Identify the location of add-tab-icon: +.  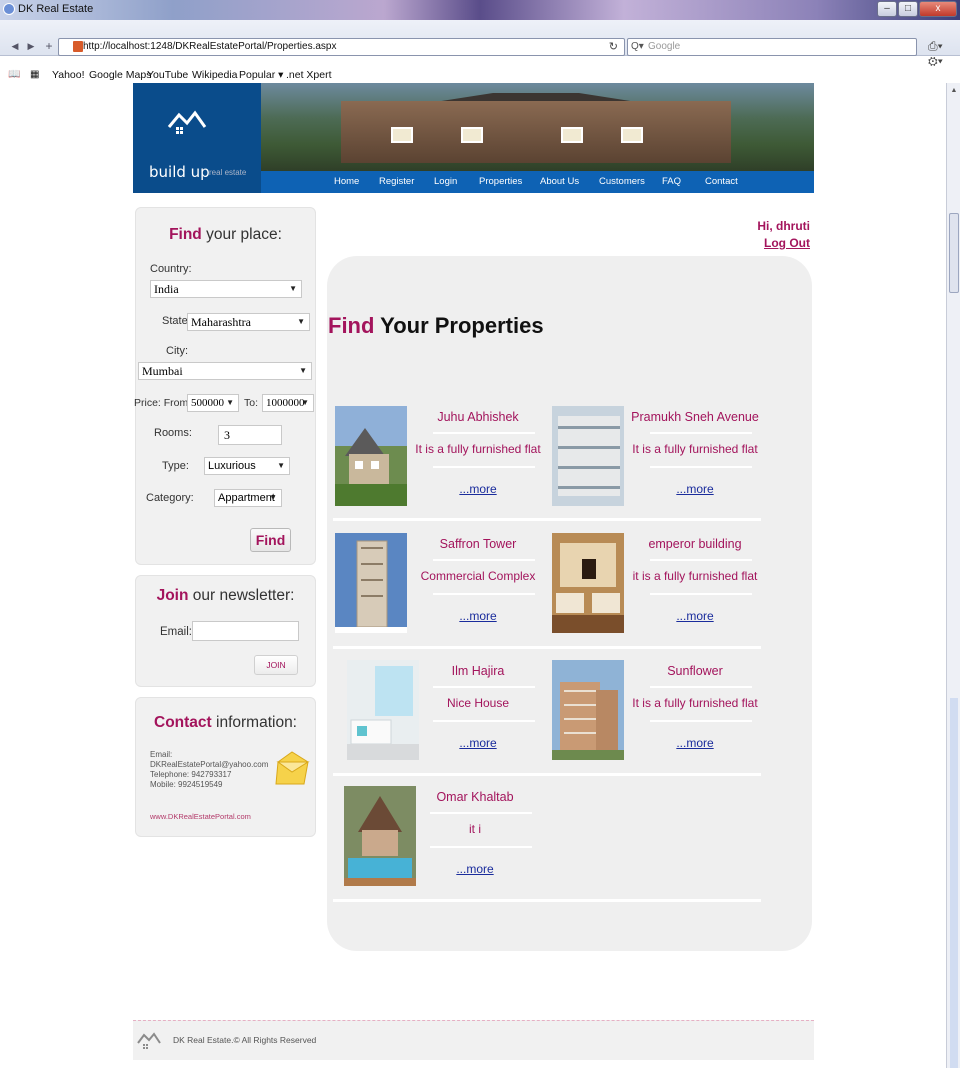
(49, 46).